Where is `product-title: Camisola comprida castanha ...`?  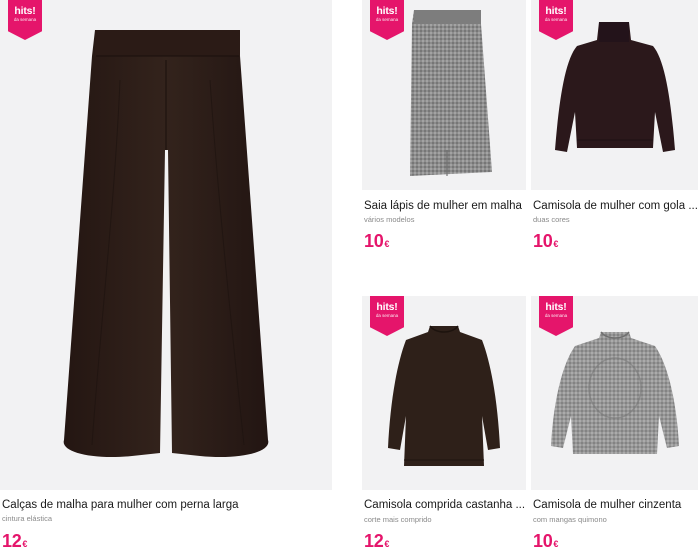
product-title: Camisola comprida castanha ... is located at coordinates (445, 505).